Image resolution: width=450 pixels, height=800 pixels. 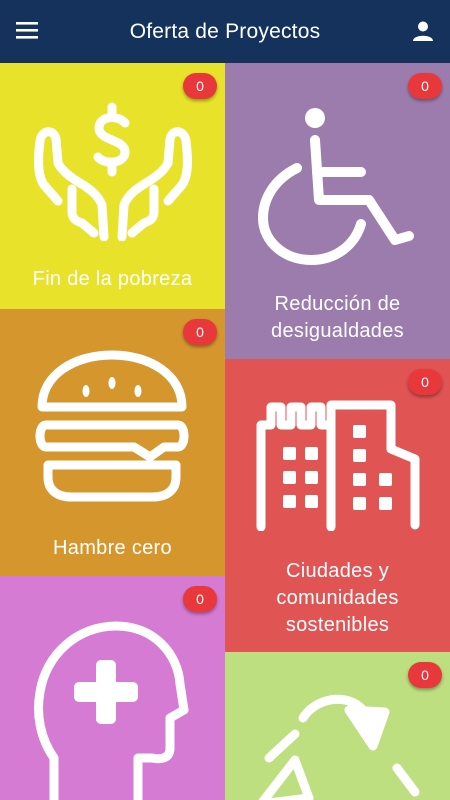 I want to click on hands-dollar-icon, so click(x=113, y=171).